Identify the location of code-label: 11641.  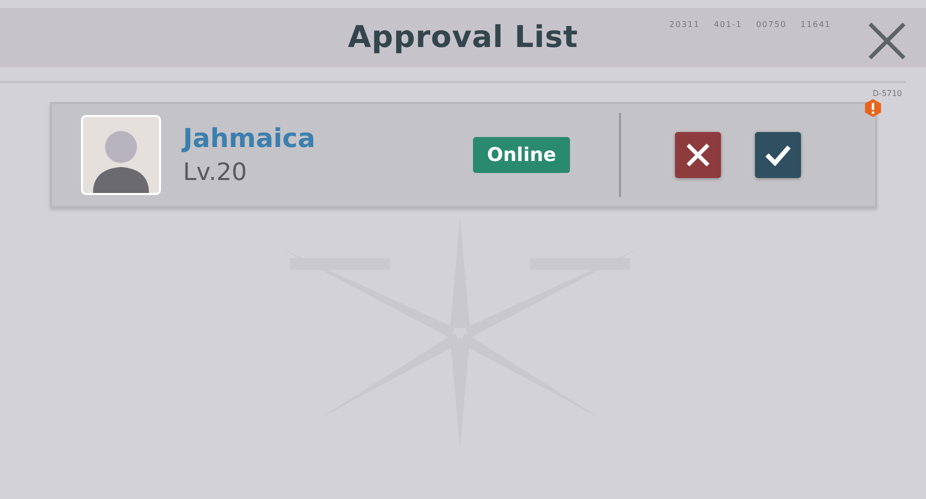
(815, 24).